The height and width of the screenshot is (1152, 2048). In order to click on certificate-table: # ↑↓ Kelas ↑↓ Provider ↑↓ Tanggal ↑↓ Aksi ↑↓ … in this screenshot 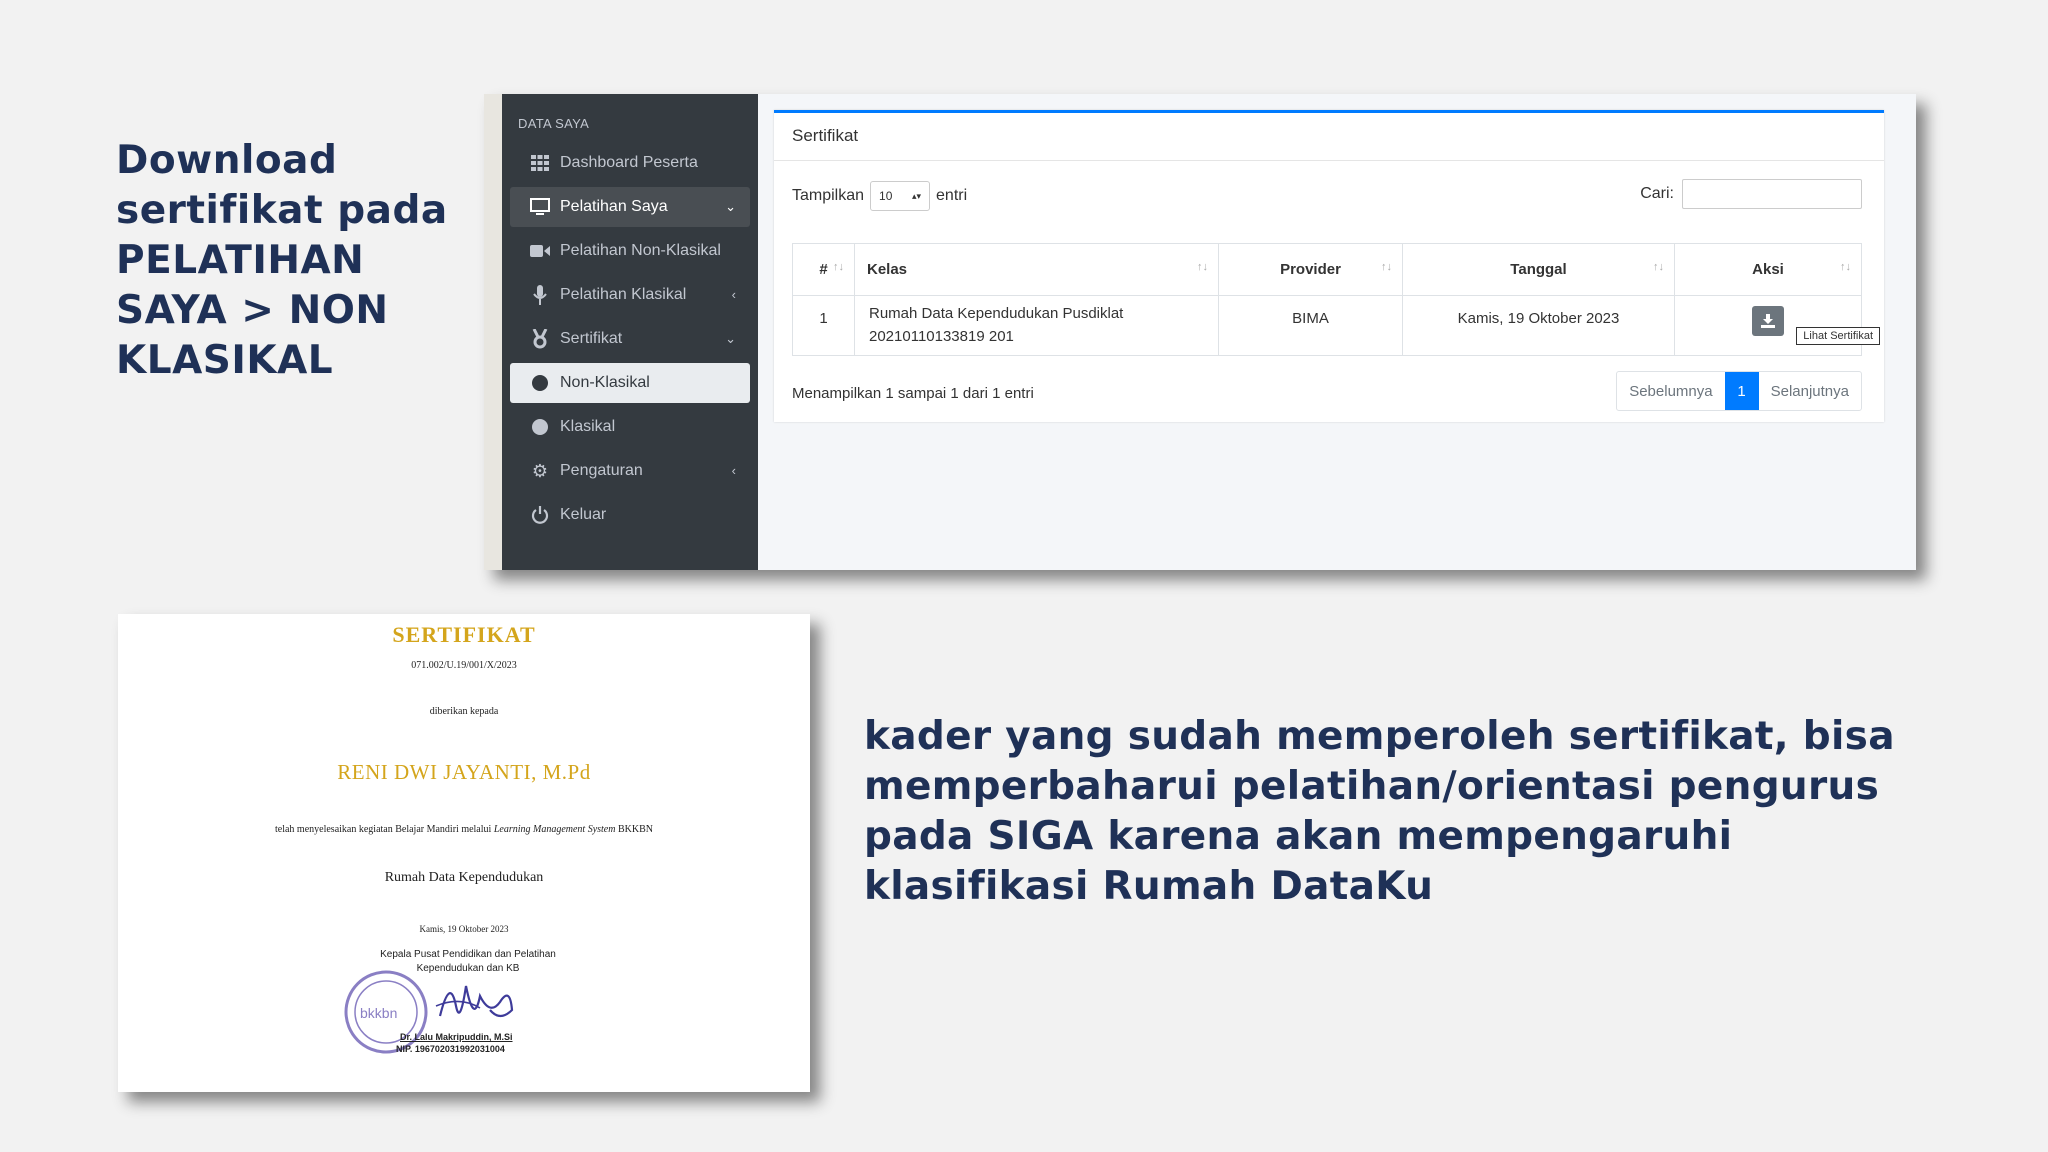, I will do `click(1327, 299)`.